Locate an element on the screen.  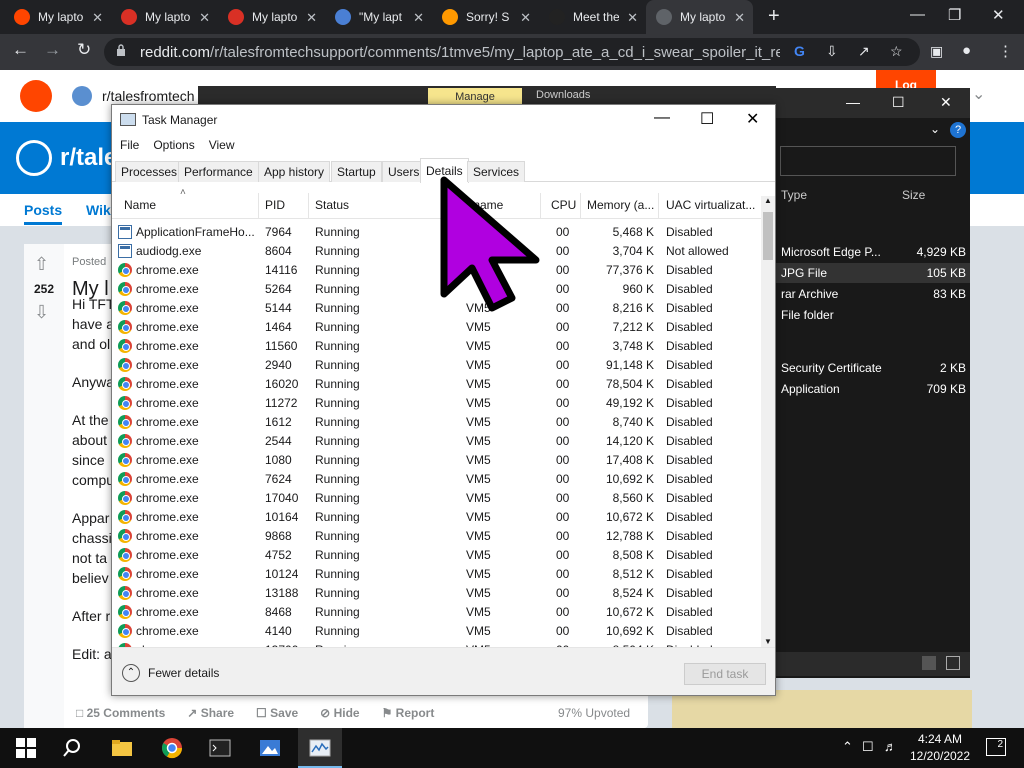
explorer-file-row: Security Certificate 2 KB is located at coordinates (873, 368).